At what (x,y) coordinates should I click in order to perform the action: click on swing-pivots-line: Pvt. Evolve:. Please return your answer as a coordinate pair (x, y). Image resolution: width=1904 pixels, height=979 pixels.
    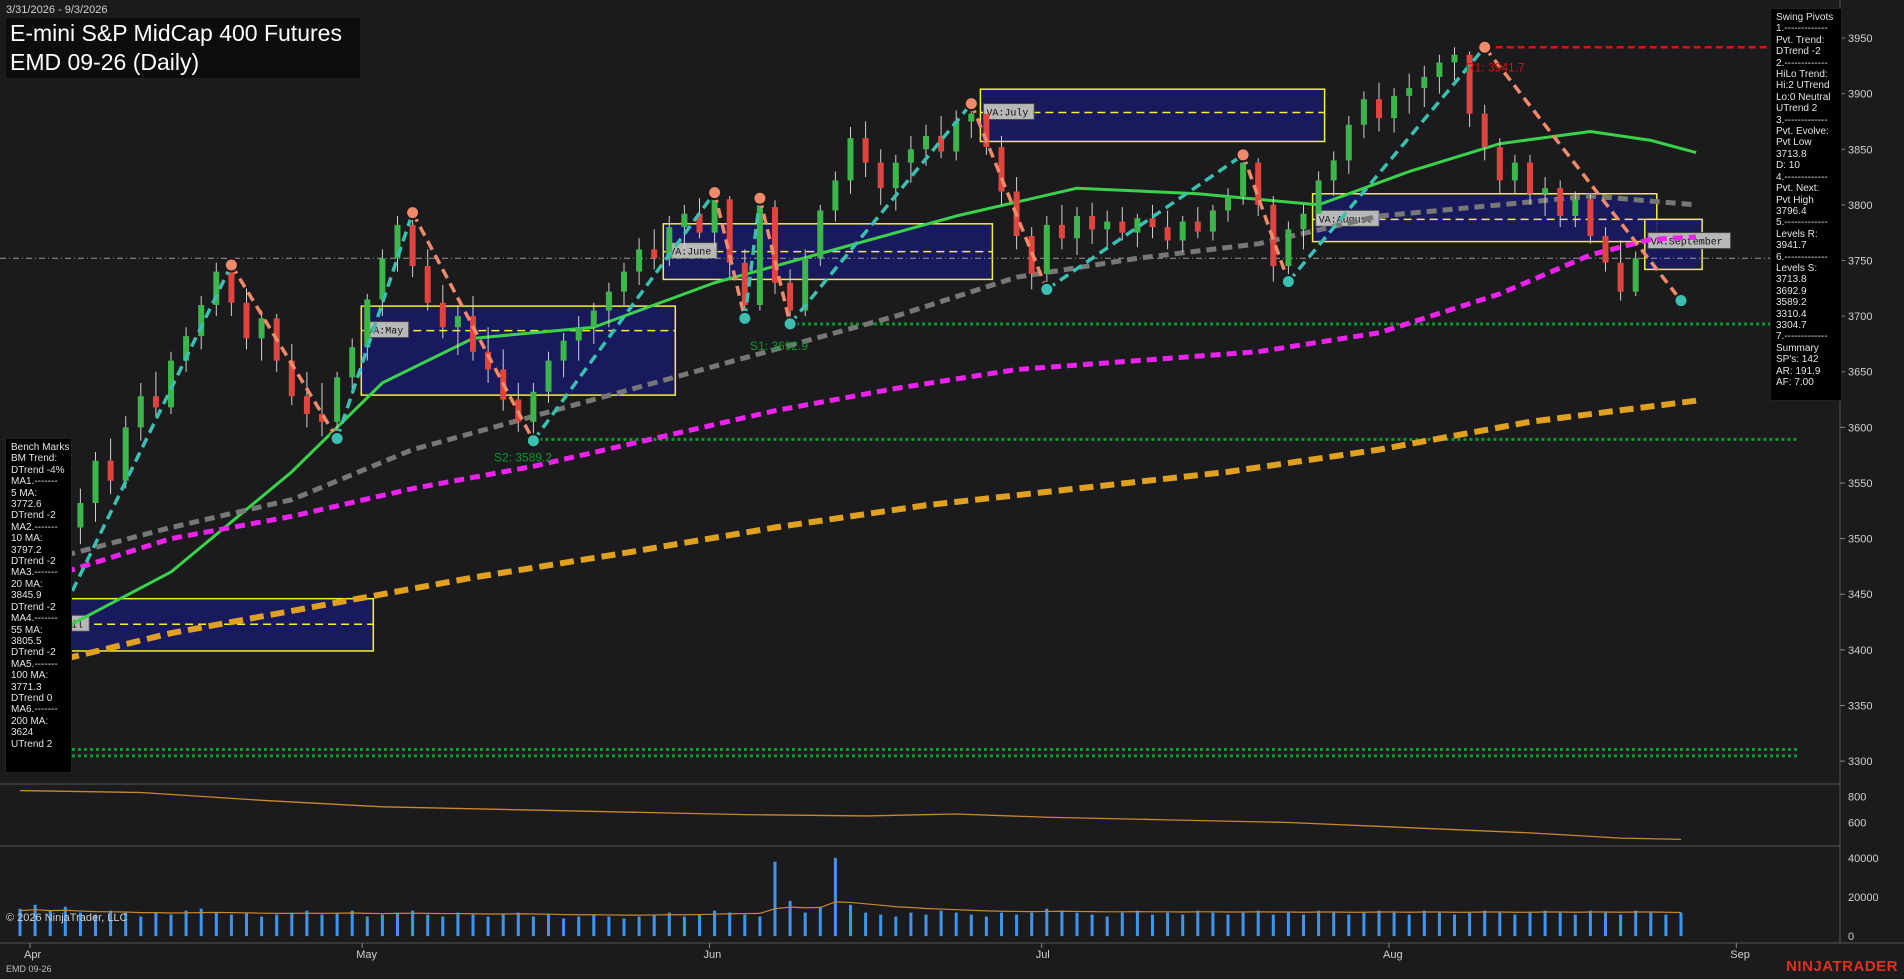
    Looking at the image, I should click on (1802, 132).